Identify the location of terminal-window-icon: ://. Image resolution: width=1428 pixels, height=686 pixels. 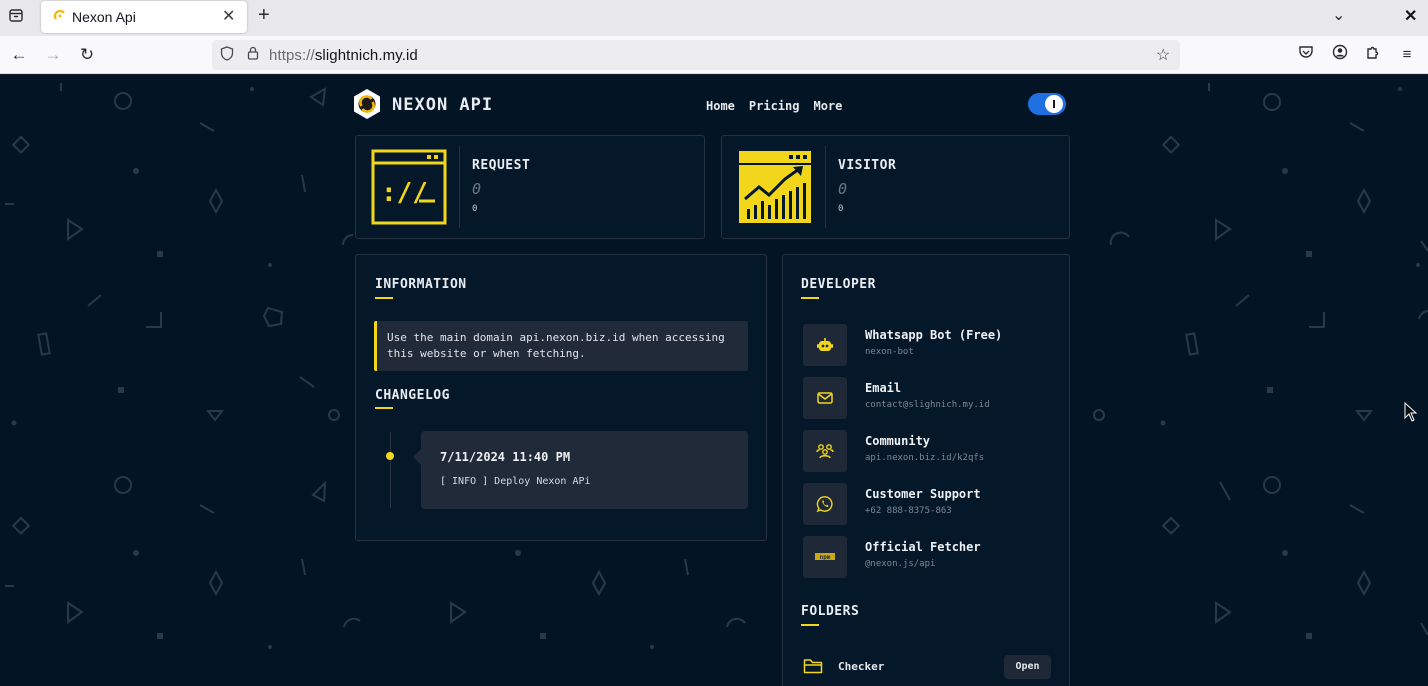
(409, 187).